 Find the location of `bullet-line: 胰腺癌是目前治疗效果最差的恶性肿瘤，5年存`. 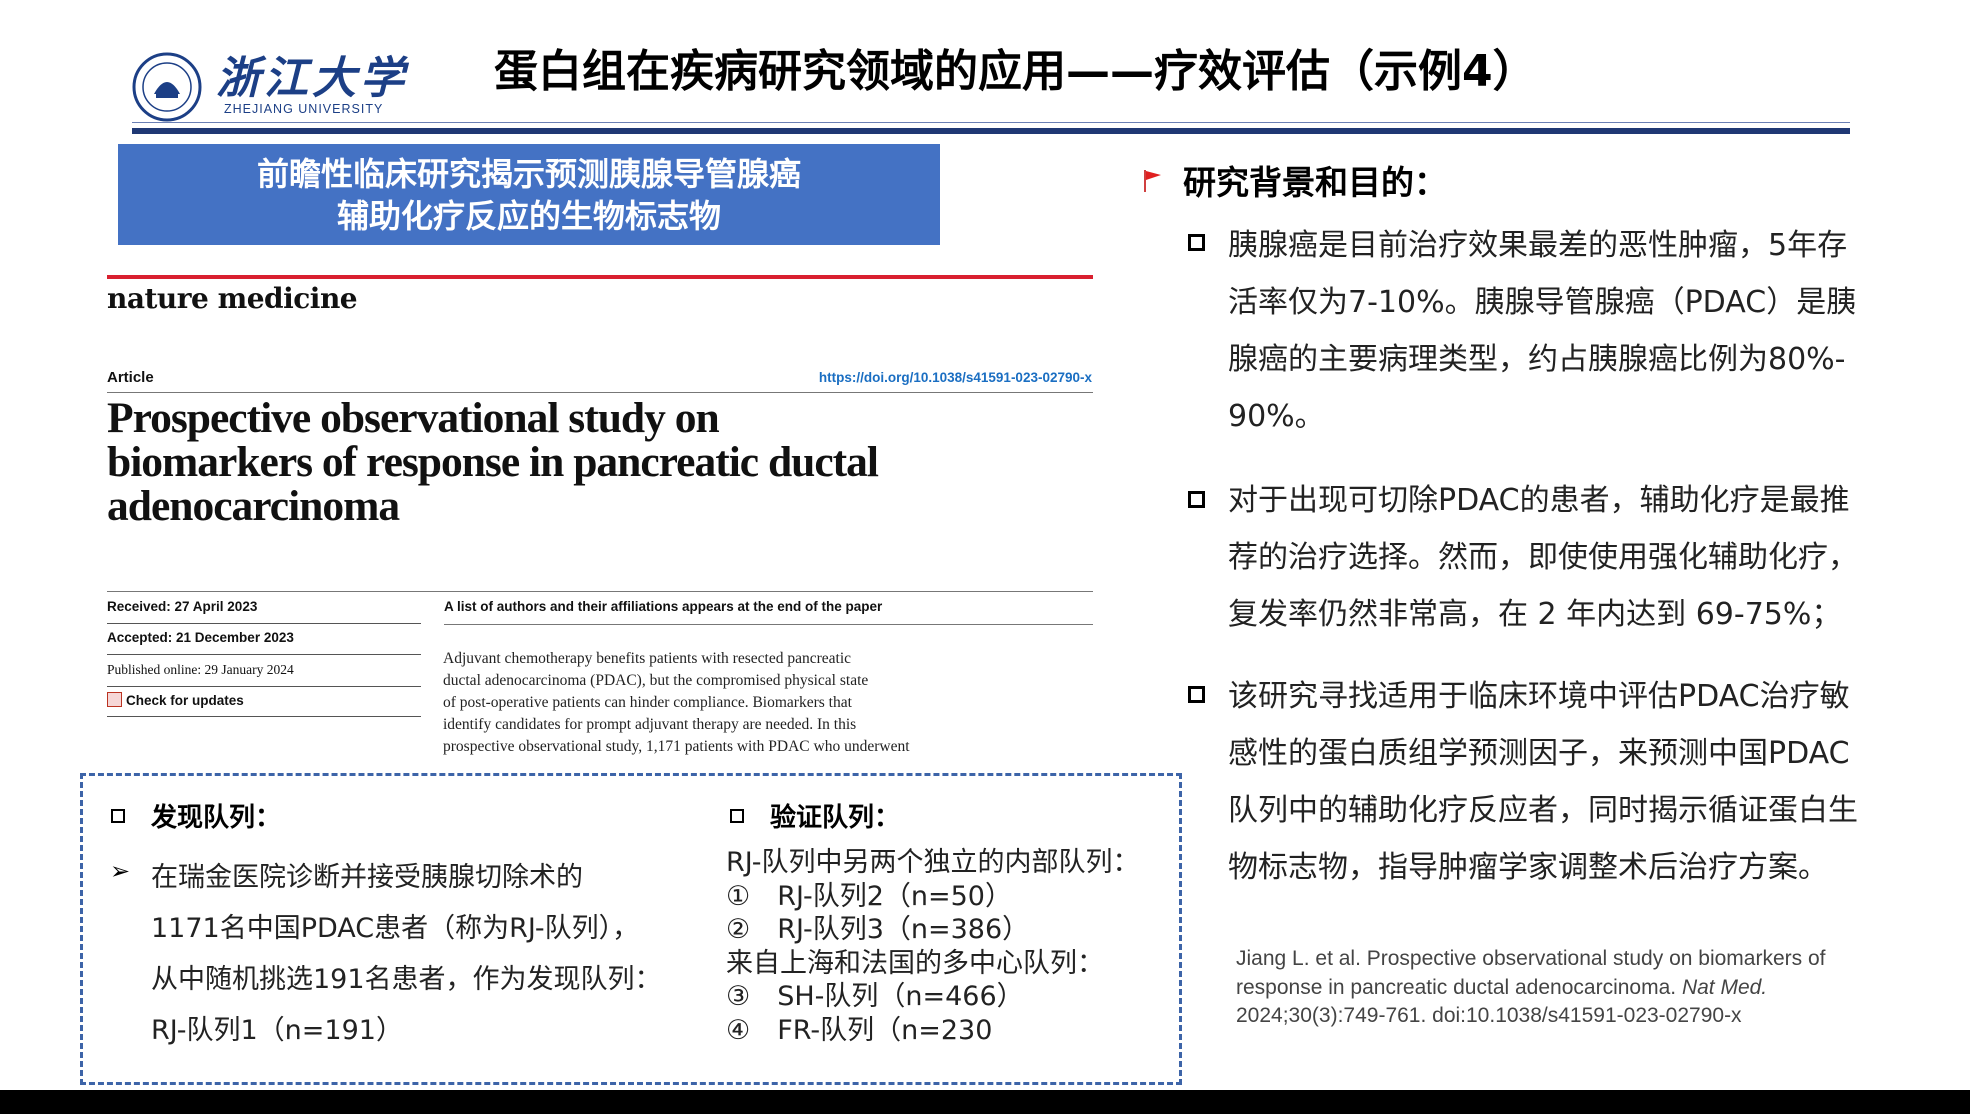

bullet-line: 胰腺癌是目前治疗效果最差的恶性肿瘤，5年存 is located at coordinates (1538, 245).